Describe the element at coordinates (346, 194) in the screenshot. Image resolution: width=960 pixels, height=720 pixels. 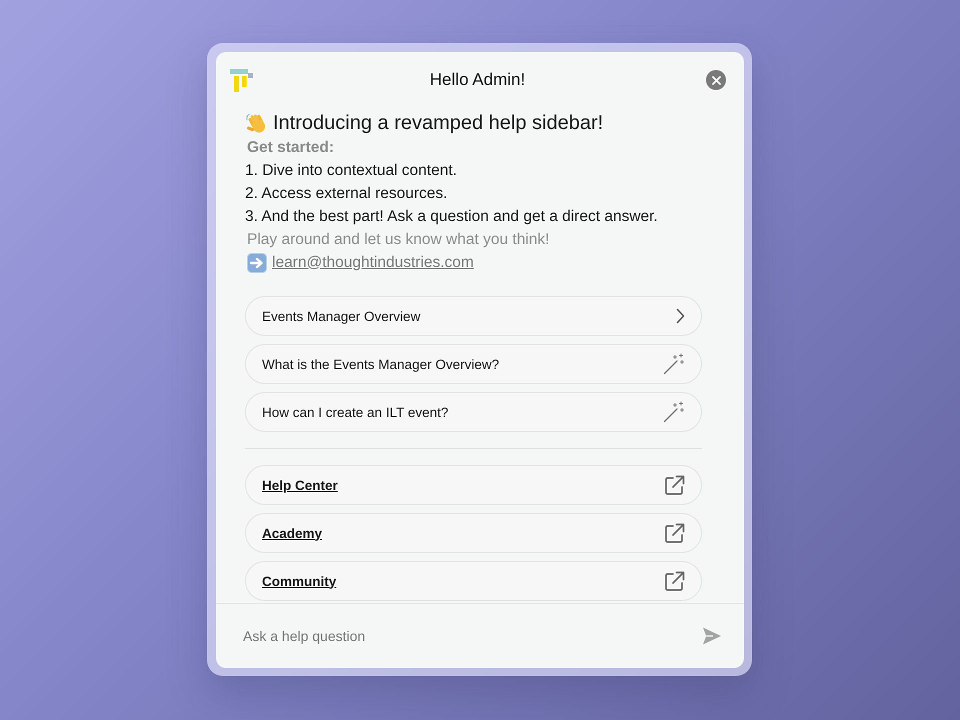
I see `step-text: 2. Access external resources.` at that location.